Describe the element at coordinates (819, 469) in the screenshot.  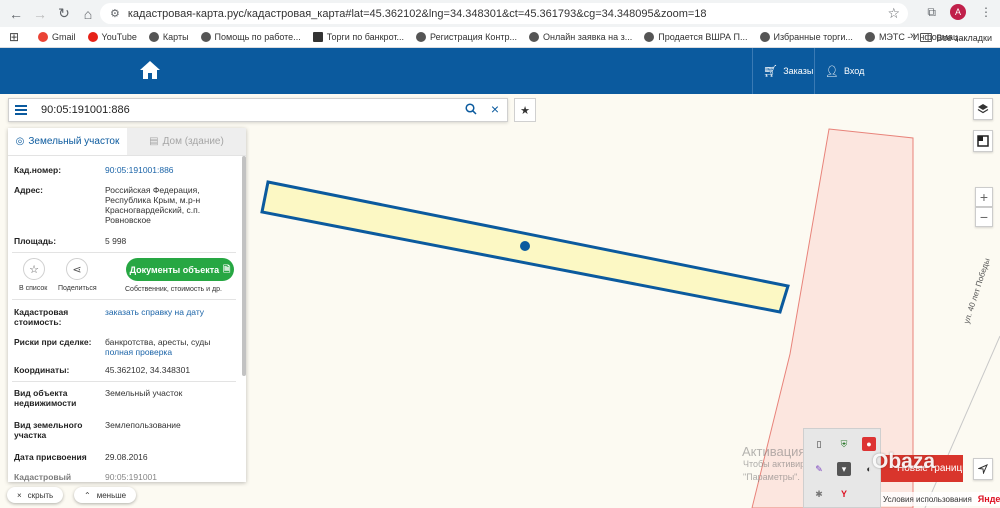
I see `pen-icon: ✎` at that location.